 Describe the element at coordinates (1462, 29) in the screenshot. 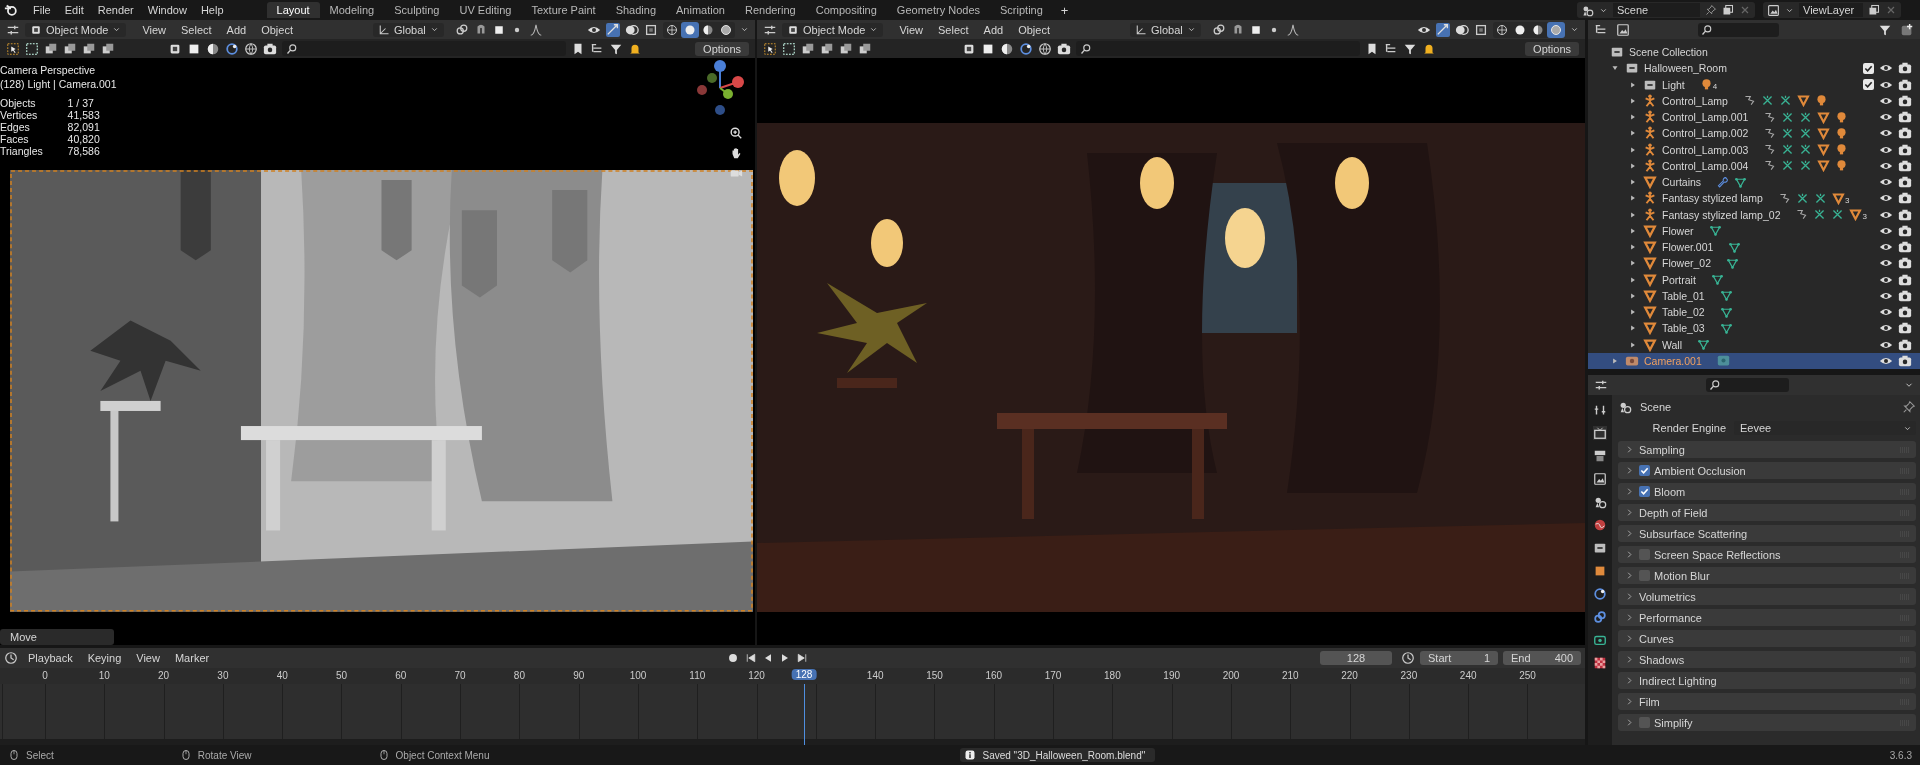

I see `overlay-icon` at that location.